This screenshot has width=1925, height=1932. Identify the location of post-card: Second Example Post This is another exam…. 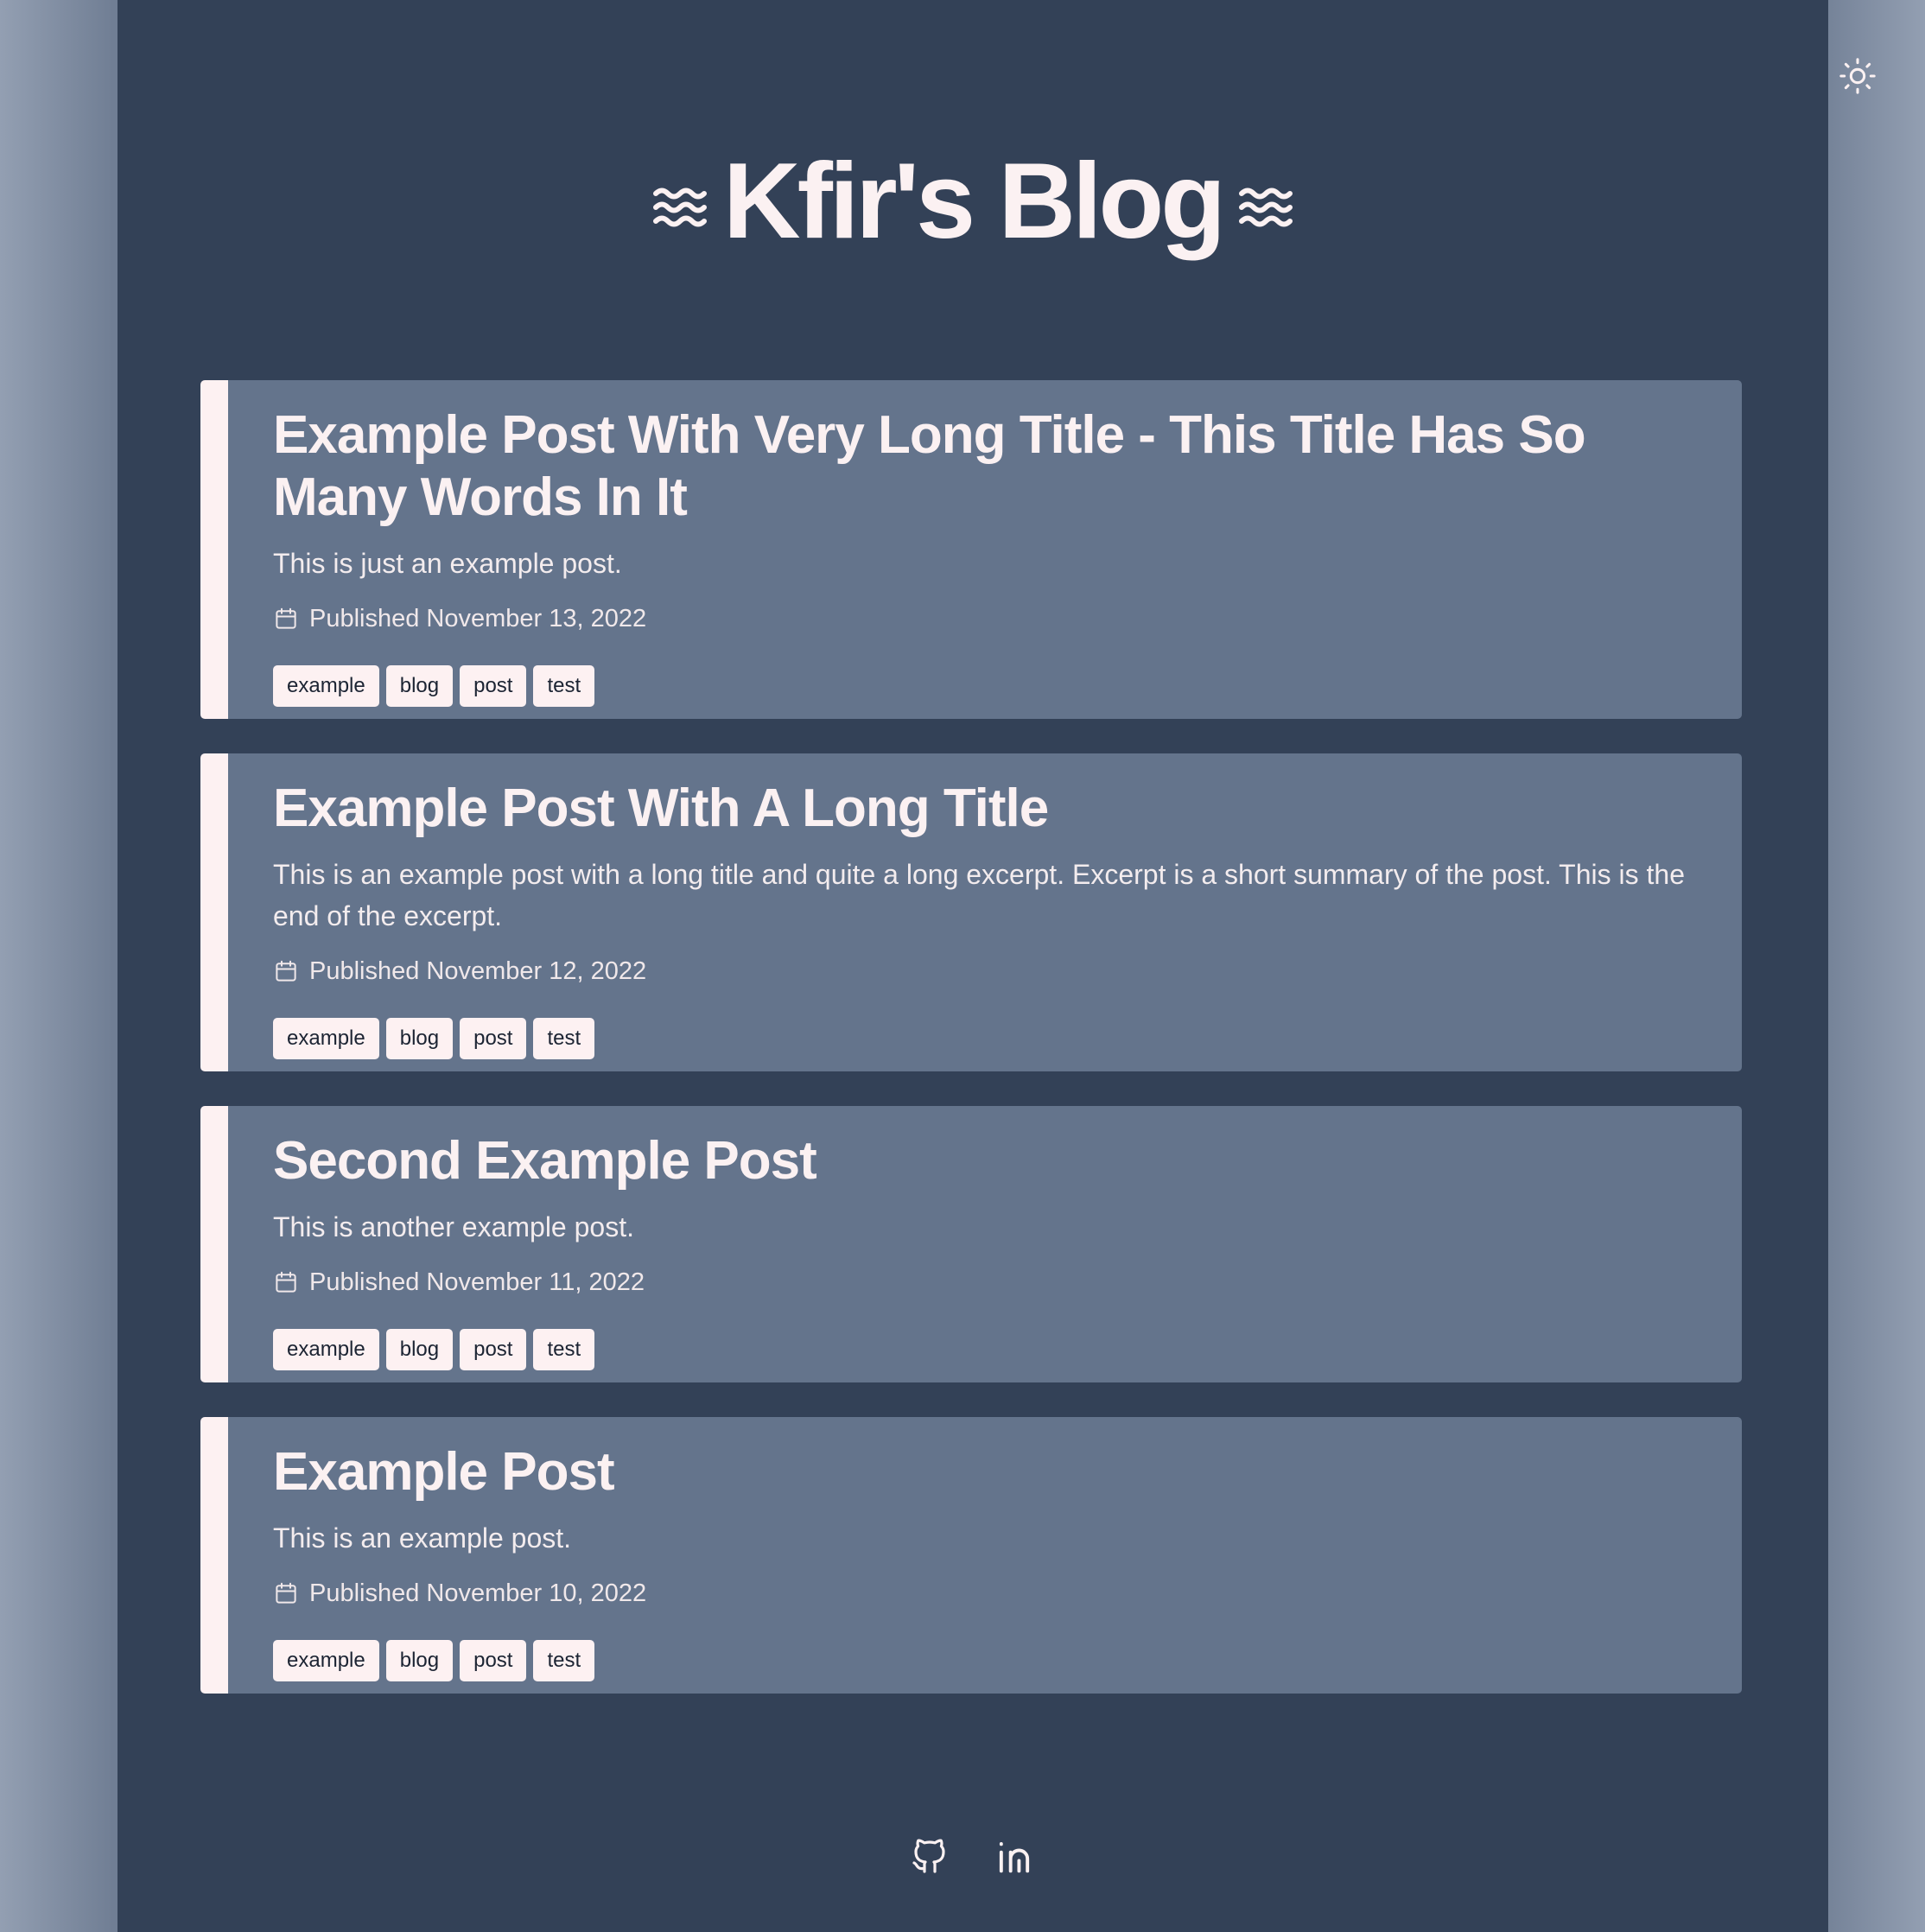
(971, 1244).